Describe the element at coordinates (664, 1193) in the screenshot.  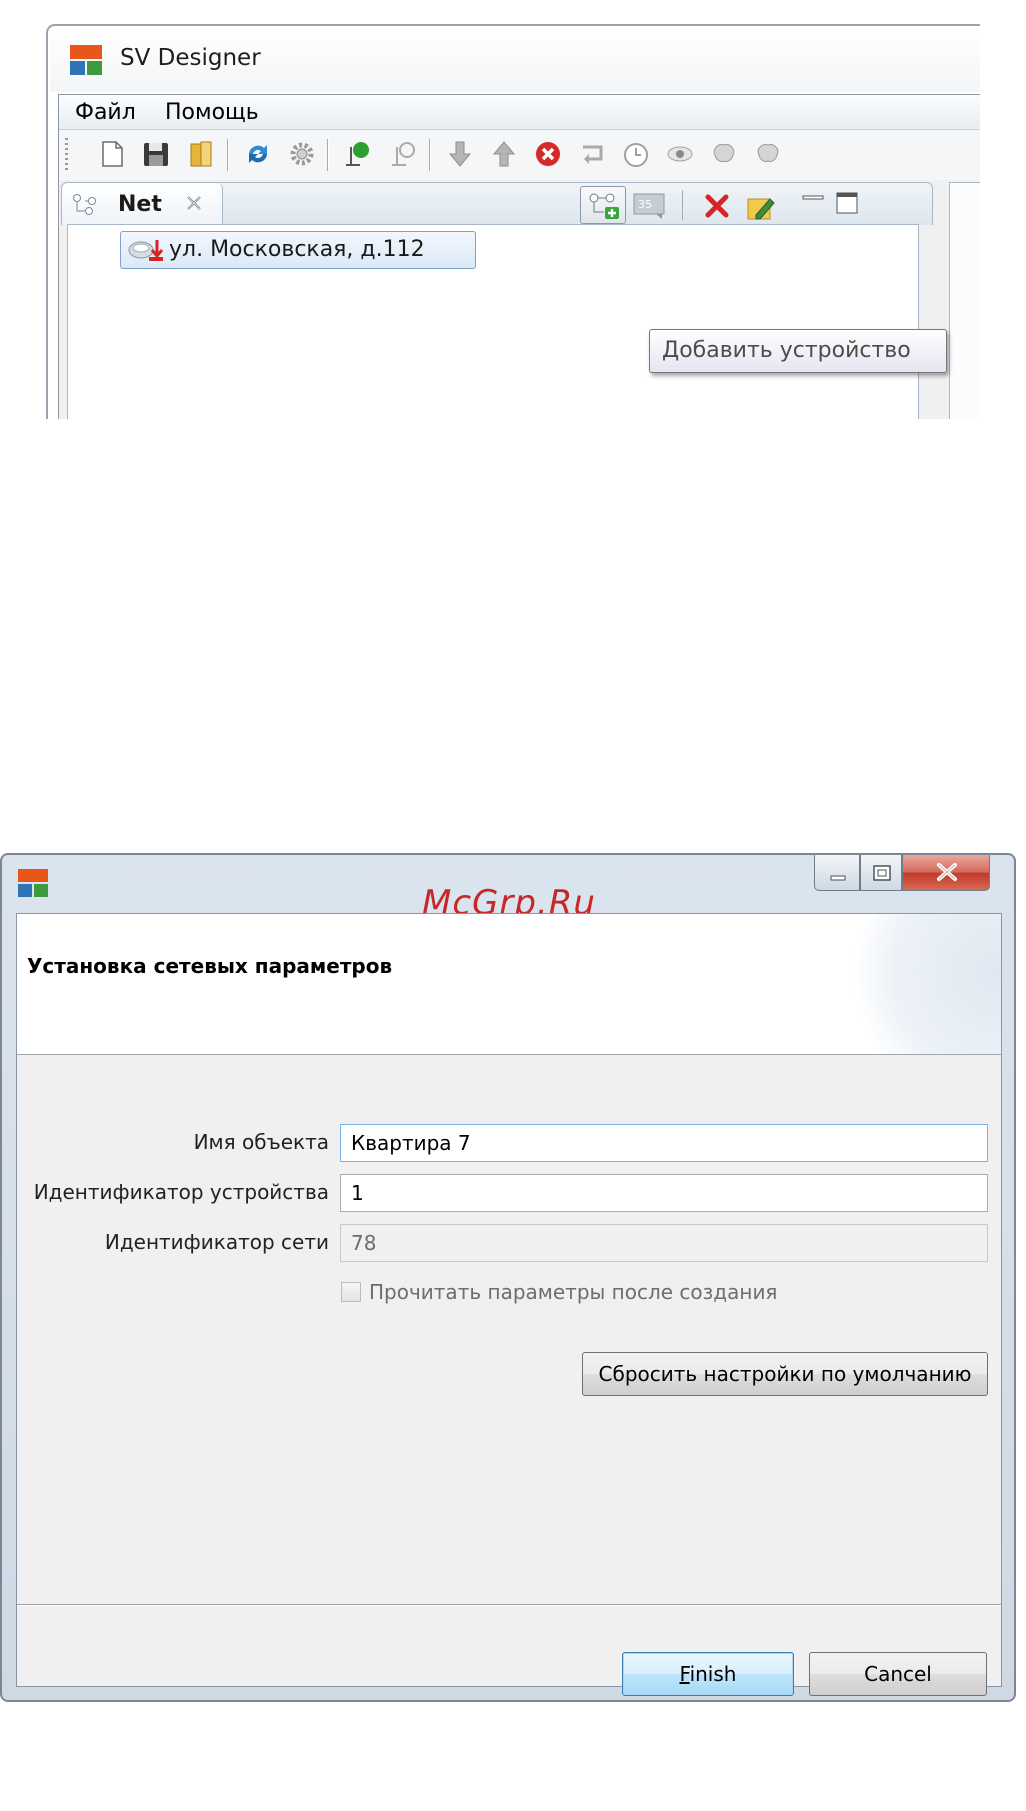
I see `device-id-input` at that location.